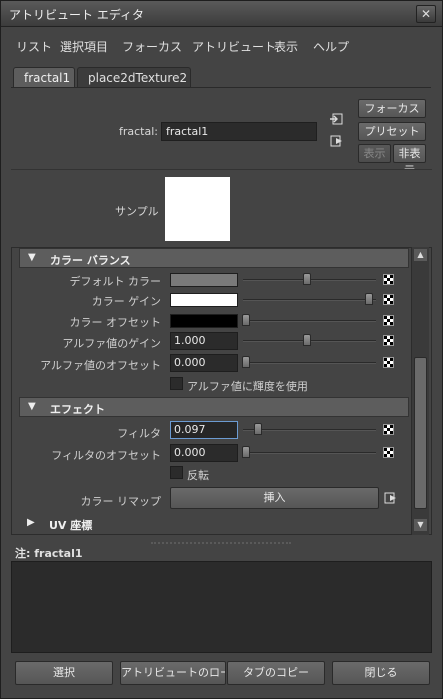  Describe the element at coordinates (71, 525) in the screenshot. I see `section-title: UV 座標` at that location.